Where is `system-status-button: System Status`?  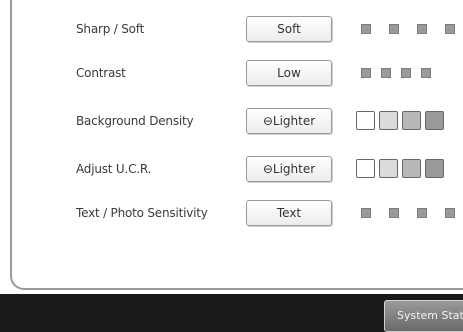 system-status-button: System Status is located at coordinates (423, 316).